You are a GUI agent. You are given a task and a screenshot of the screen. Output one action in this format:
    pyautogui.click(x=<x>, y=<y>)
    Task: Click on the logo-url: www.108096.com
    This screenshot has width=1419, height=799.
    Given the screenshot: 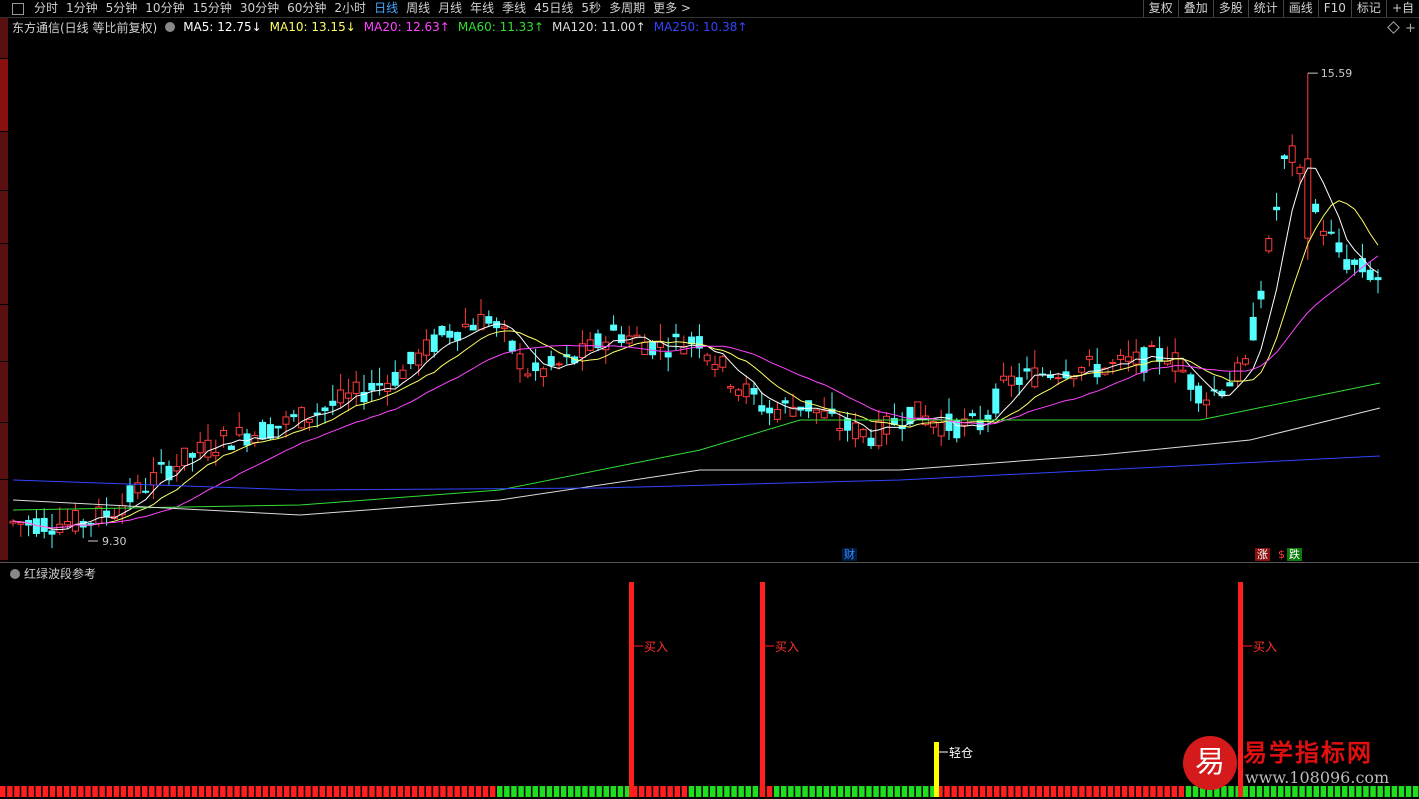 What is the action you would take?
    pyautogui.click(x=1317, y=777)
    